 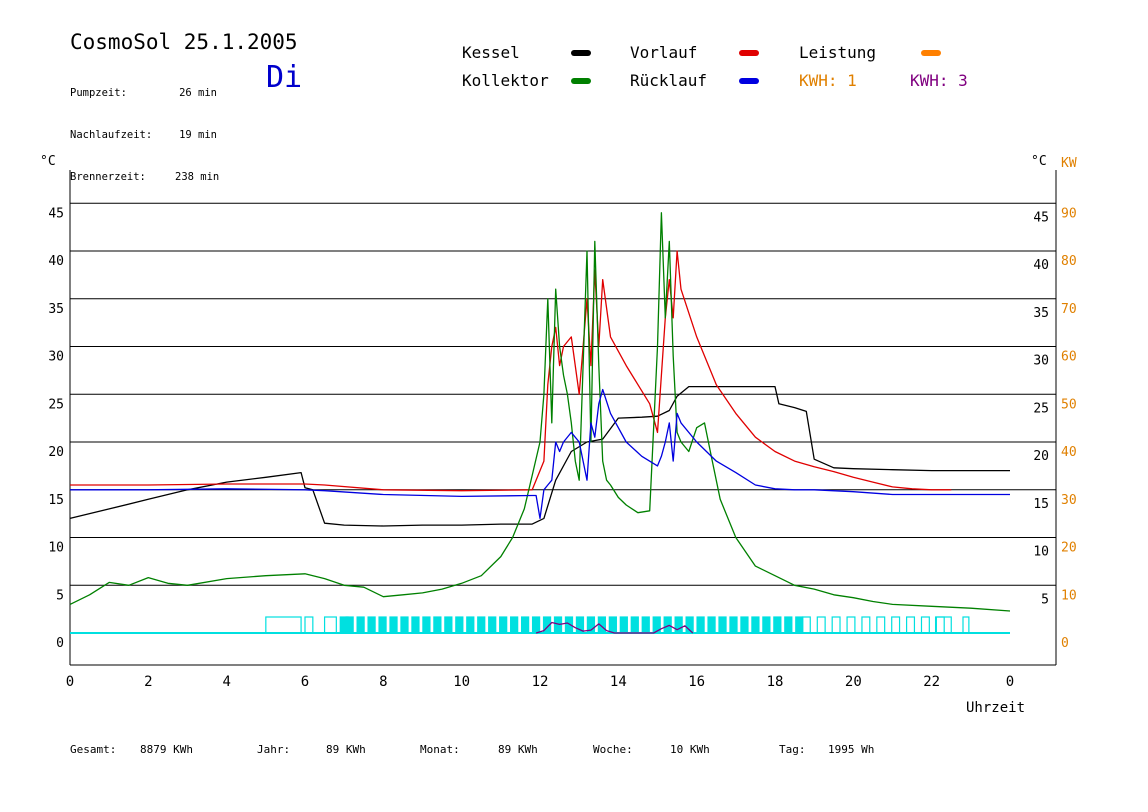 I want to click on y-tick-right-kw-20: 20, so click(x=1069, y=548).